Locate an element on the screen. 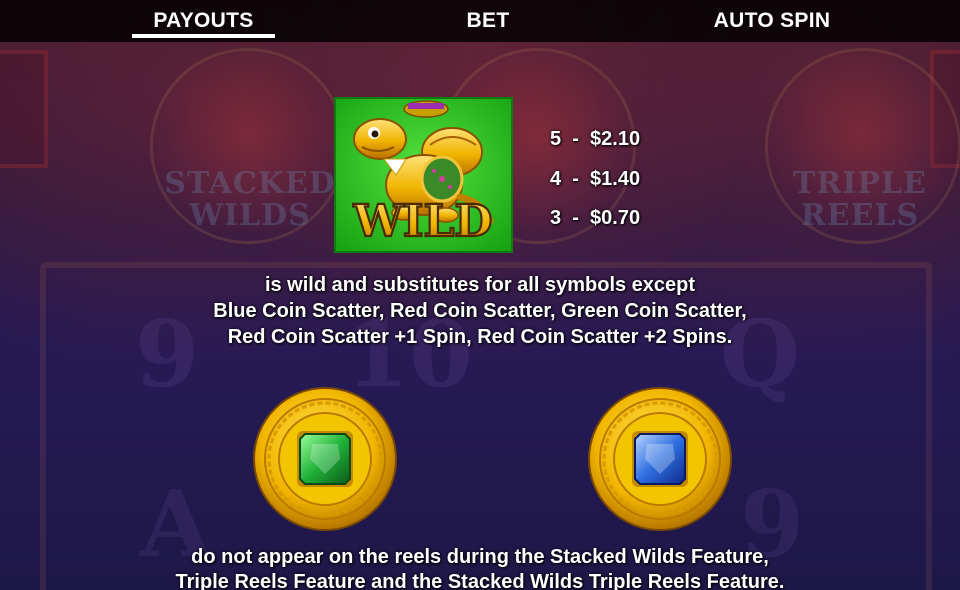 The image size is (960, 590). wild-turtle-icon: WILD is located at coordinates (423, 175).